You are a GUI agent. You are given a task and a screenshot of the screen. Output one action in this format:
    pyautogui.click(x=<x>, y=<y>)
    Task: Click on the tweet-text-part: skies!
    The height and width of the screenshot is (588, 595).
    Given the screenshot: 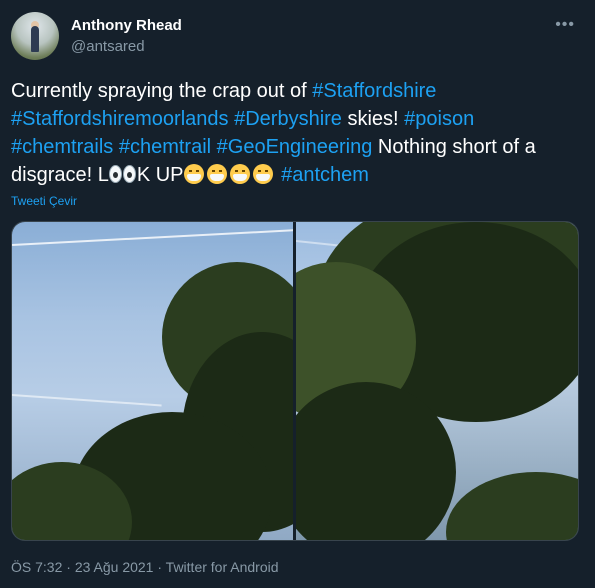 What is the action you would take?
    pyautogui.click(x=373, y=119)
    